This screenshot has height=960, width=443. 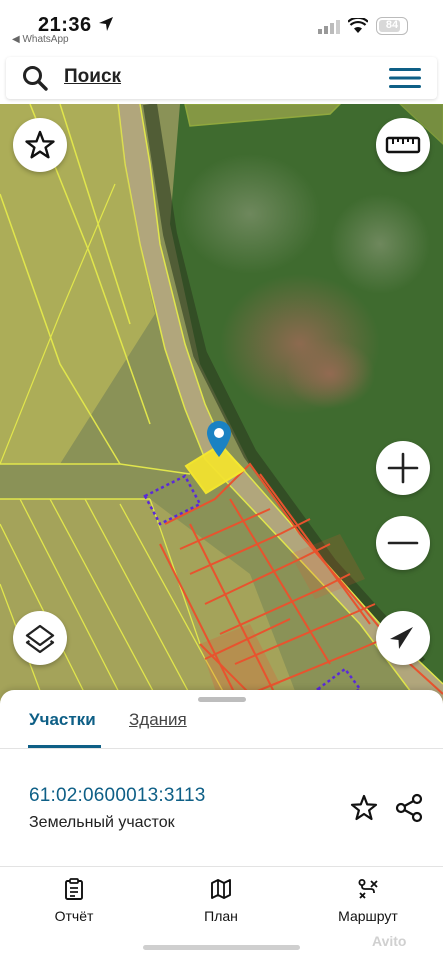 What do you see at coordinates (221, 889) in the screenshot?
I see `map-plan-icon` at bounding box center [221, 889].